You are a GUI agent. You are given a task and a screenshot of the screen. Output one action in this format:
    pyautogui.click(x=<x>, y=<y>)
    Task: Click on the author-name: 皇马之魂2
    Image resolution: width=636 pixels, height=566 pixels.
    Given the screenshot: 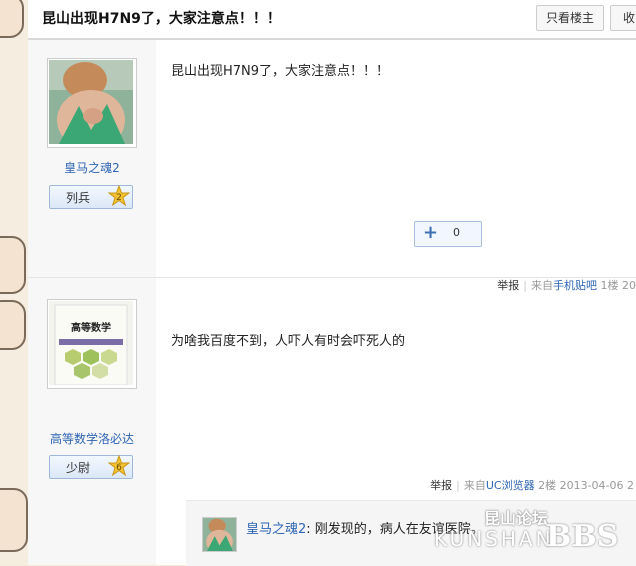 What is the action you would take?
    pyautogui.click(x=92, y=167)
    